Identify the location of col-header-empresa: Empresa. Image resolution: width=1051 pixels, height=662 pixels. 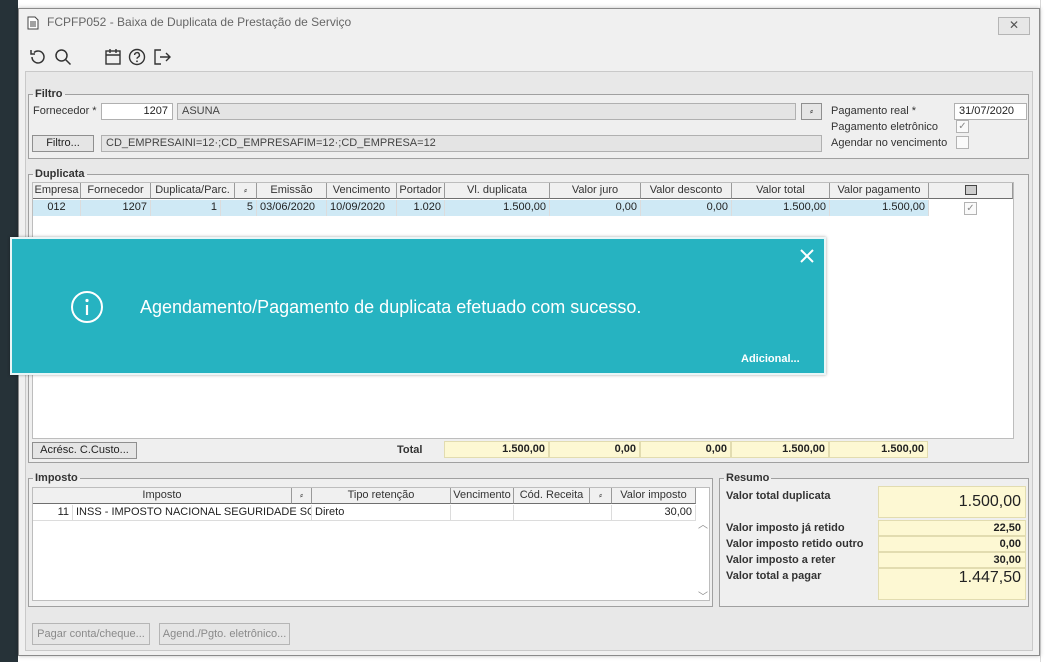
(57, 191).